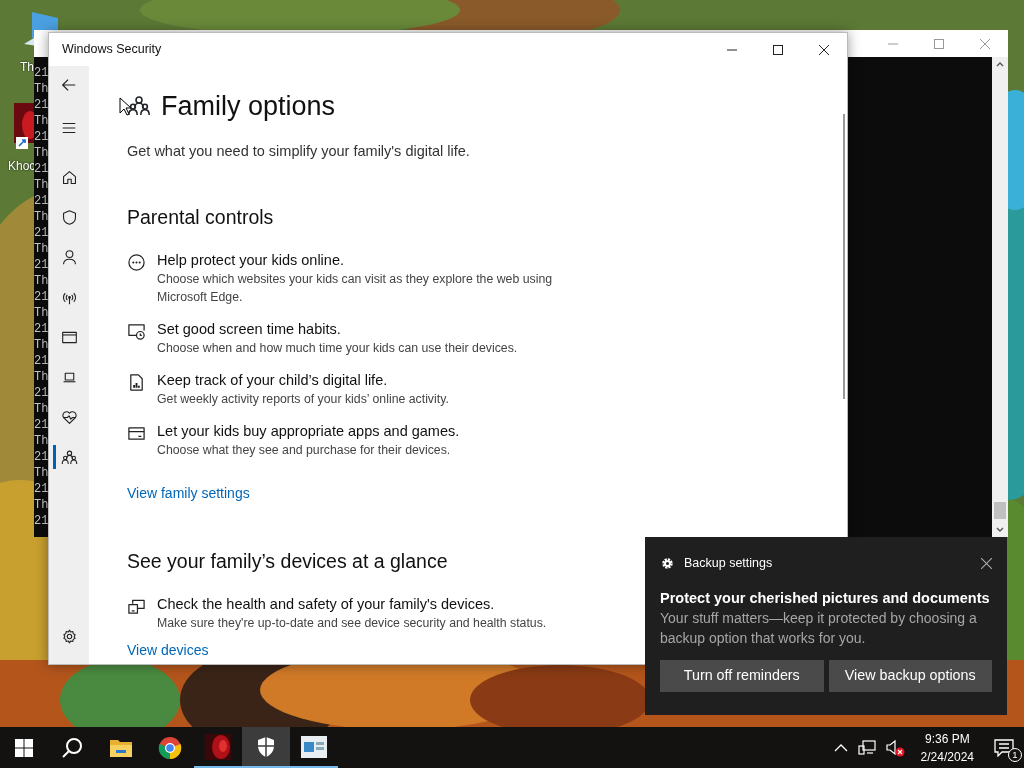 The height and width of the screenshot is (768, 1024). What do you see at coordinates (72, 747) in the screenshot?
I see `search-icon` at bounding box center [72, 747].